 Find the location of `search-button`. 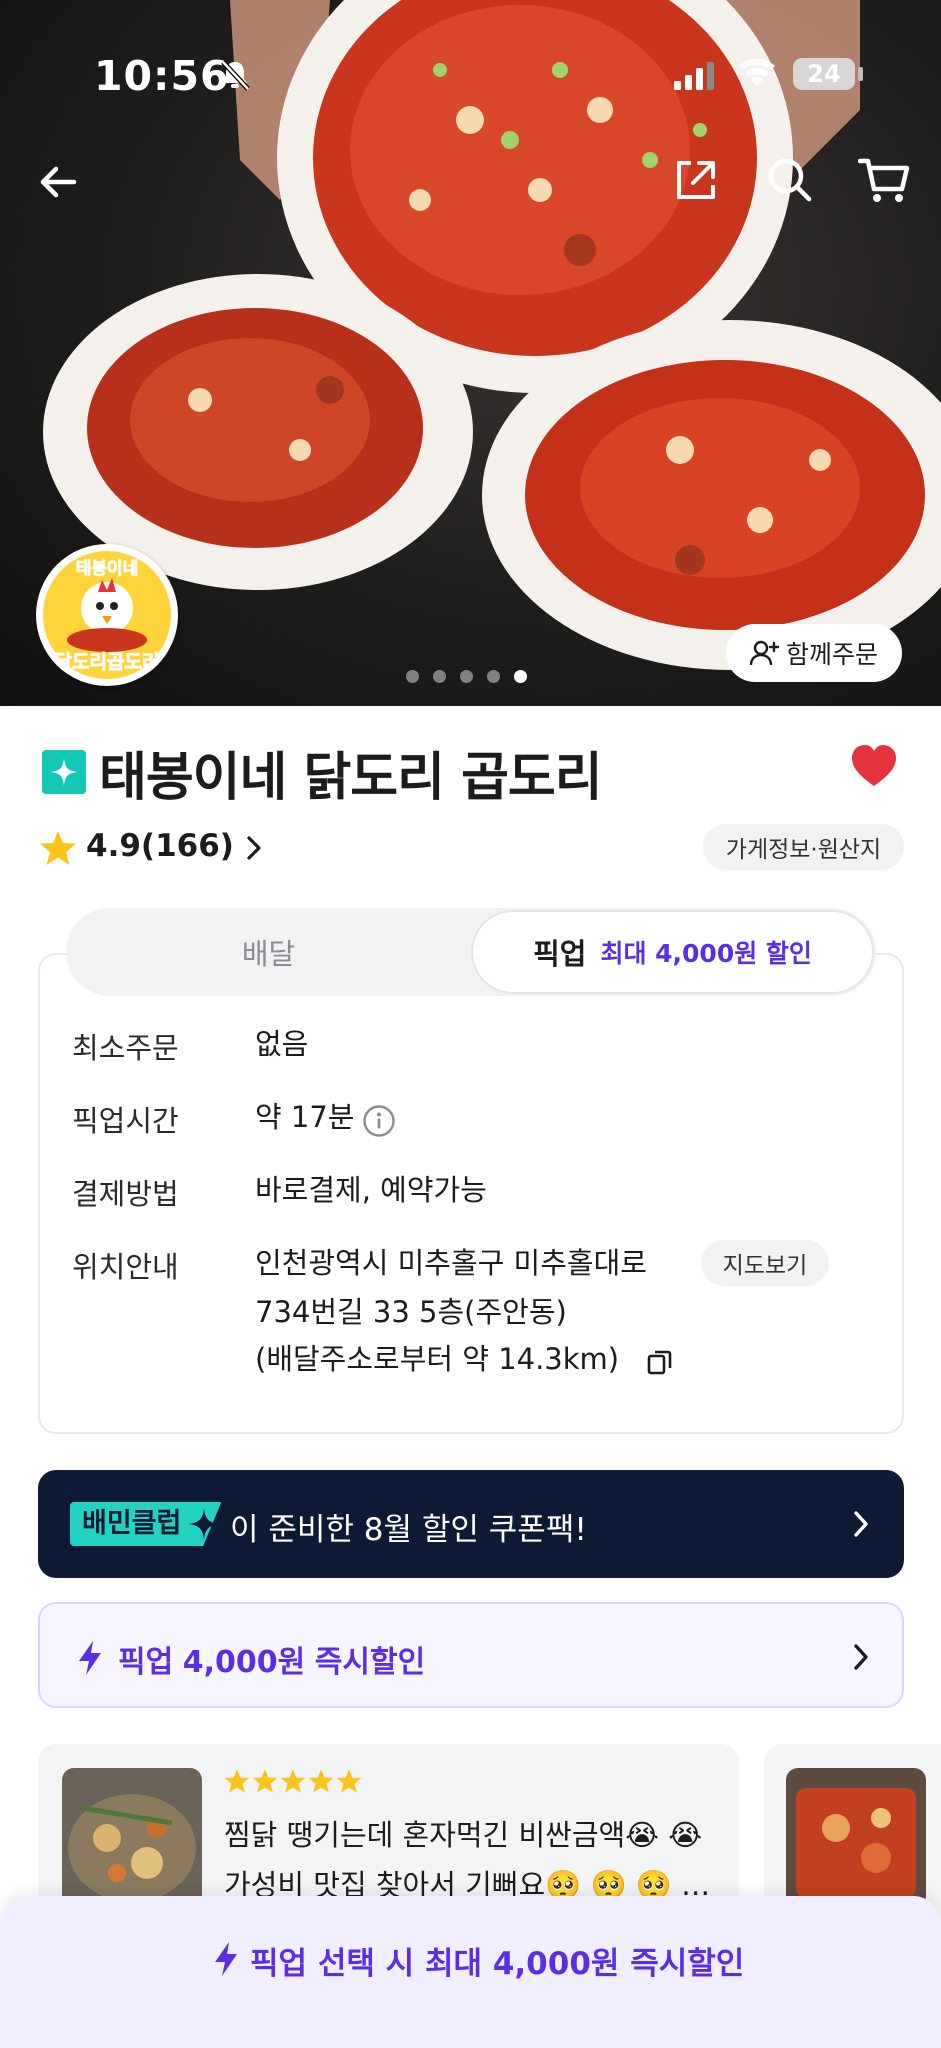

search-button is located at coordinates (790, 180).